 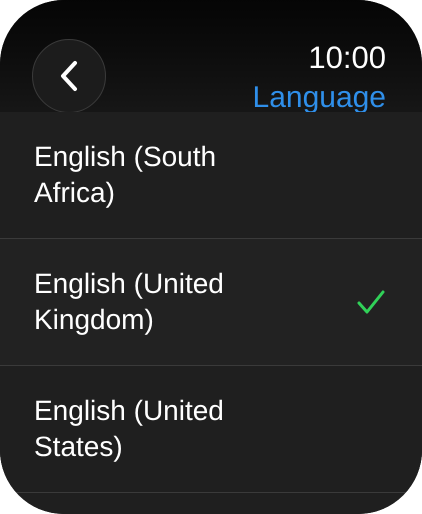 What do you see at coordinates (347, 57) in the screenshot?
I see `clock-time: 10:00` at bounding box center [347, 57].